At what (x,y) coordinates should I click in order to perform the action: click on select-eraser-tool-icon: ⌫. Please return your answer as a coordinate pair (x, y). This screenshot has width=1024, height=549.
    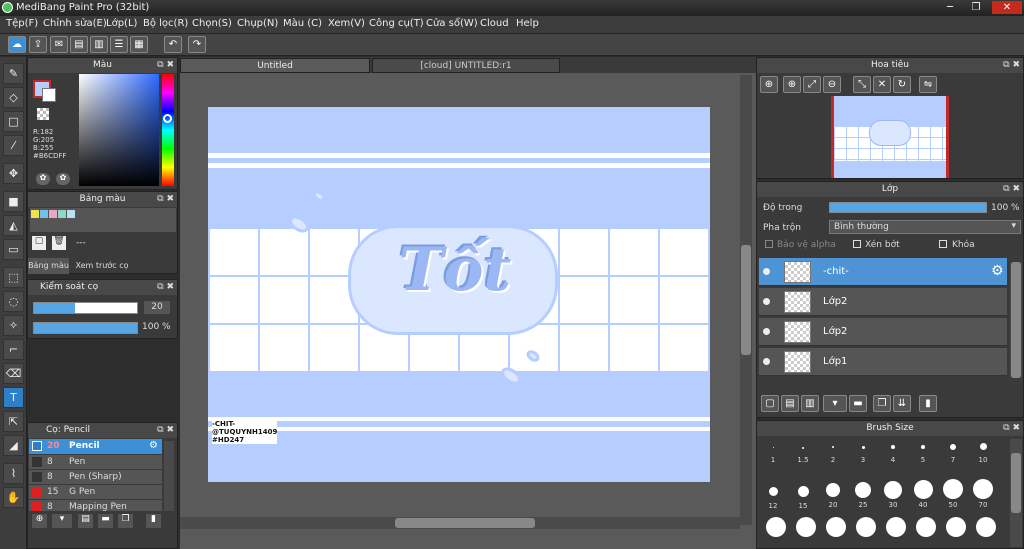
    Looking at the image, I should click on (13, 373).